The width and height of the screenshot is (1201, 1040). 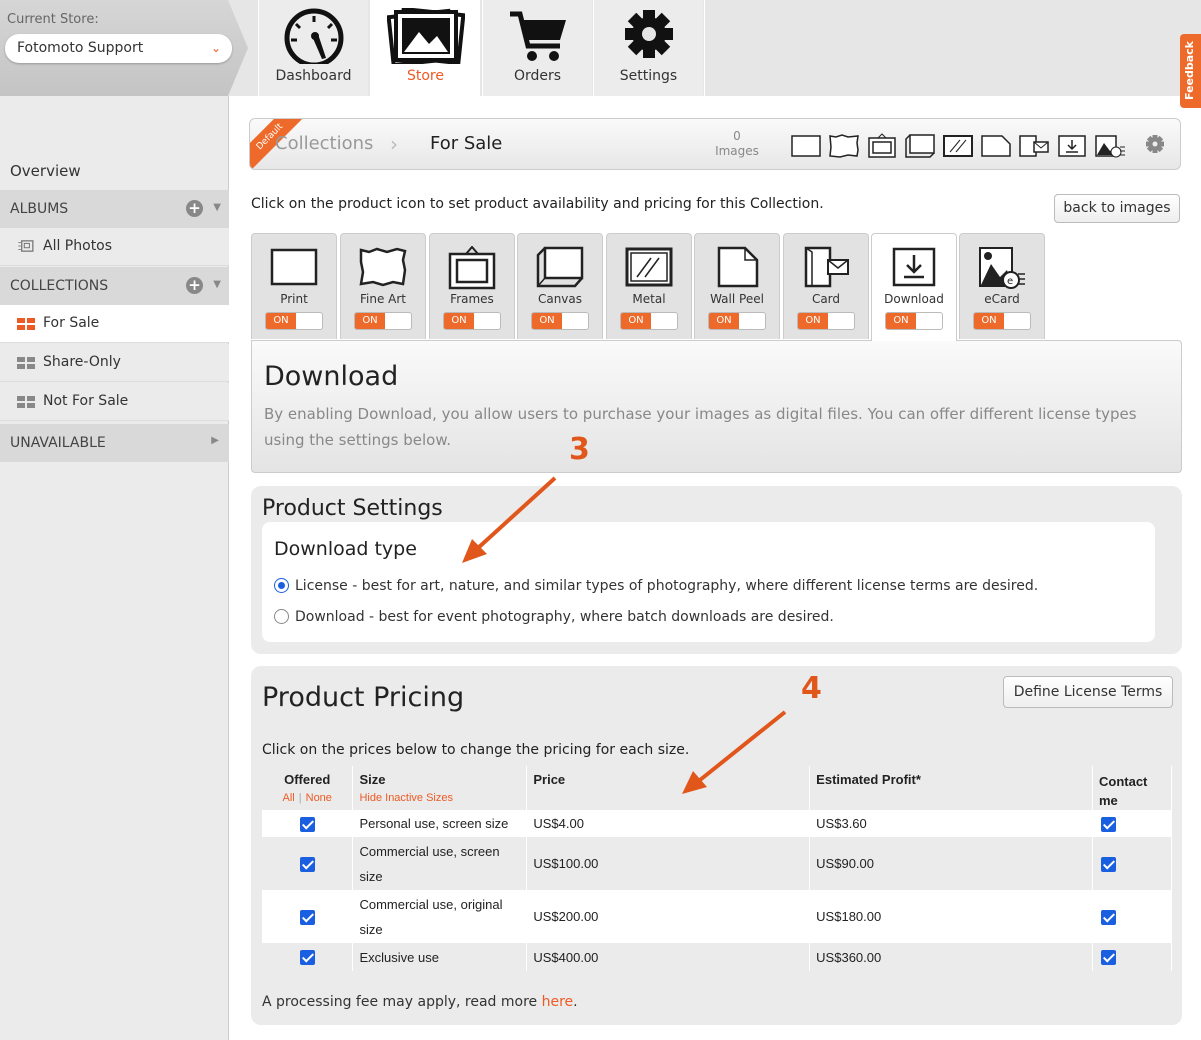 What do you see at coordinates (914, 287) in the screenshot?
I see `tab-download: Download ON` at bounding box center [914, 287].